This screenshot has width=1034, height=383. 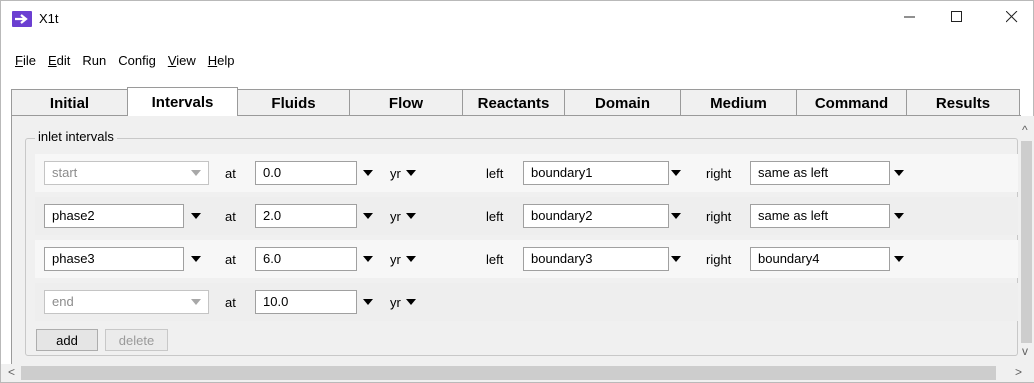 What do you see at coordinates (508, 373) in the screenshot?
I see `horizontal-scroll-thumb` at bounding box center [508, 373].